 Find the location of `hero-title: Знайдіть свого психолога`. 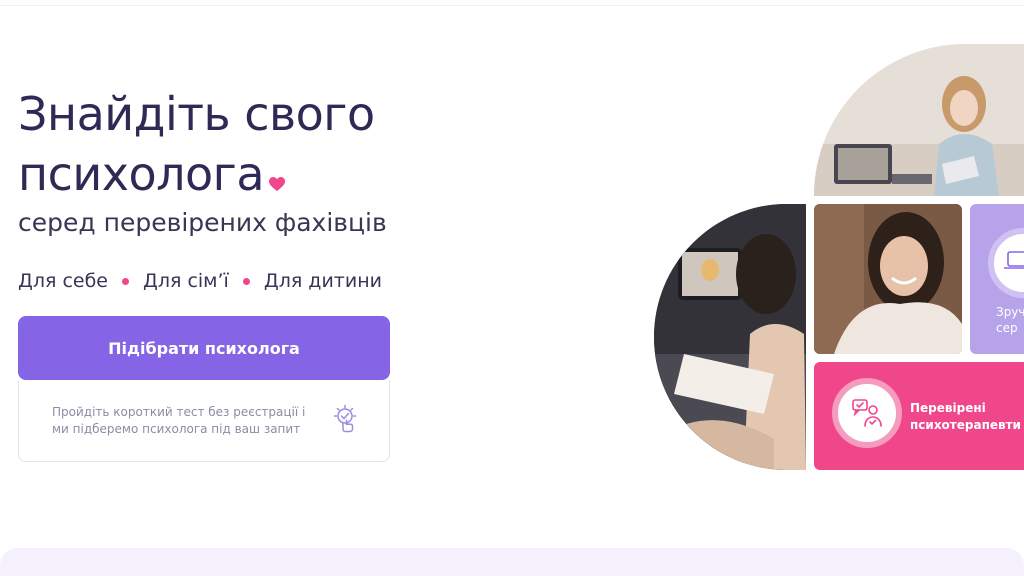

hero-title: Знайдіть свого психолога is located at coordinates (196, 144).